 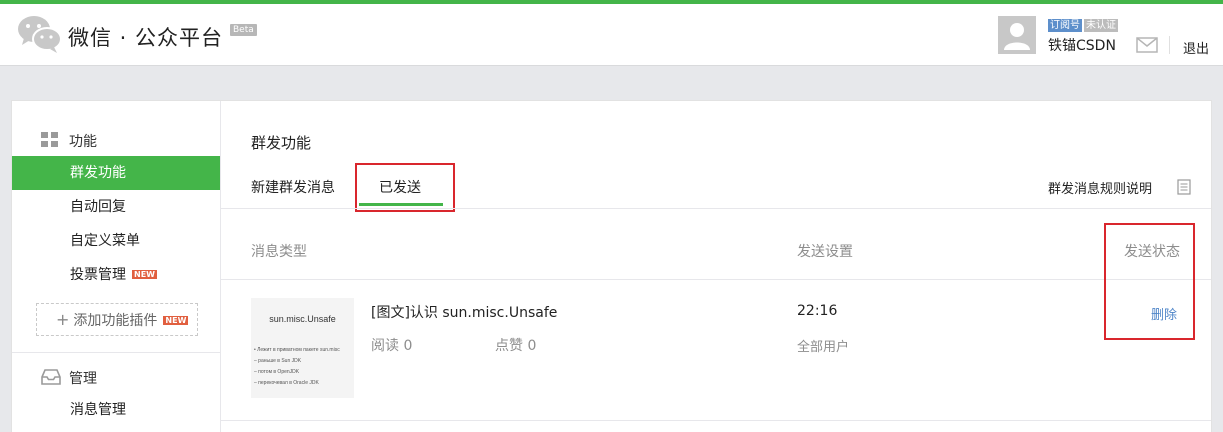 What do you see at coordinates (243, 30) in the screenshot?
I see `beta-badge: Beta` at bounding box center [243, 30].